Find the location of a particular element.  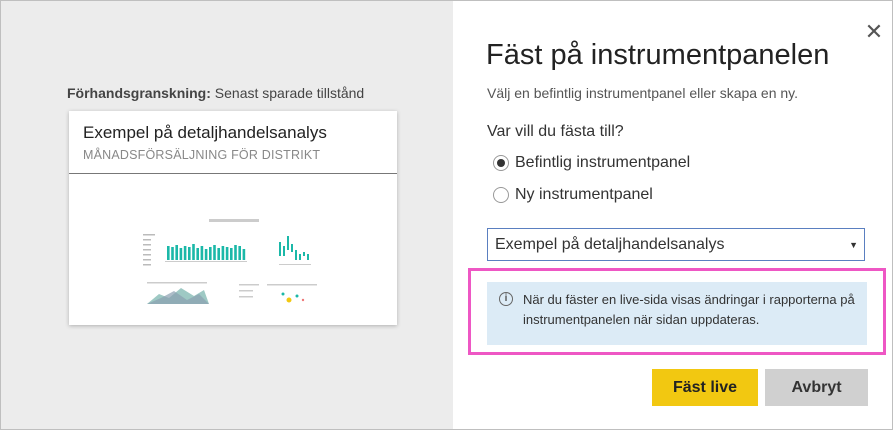

pin-target-question: Var vill du fästa till? is located at coordinates (555, 131).